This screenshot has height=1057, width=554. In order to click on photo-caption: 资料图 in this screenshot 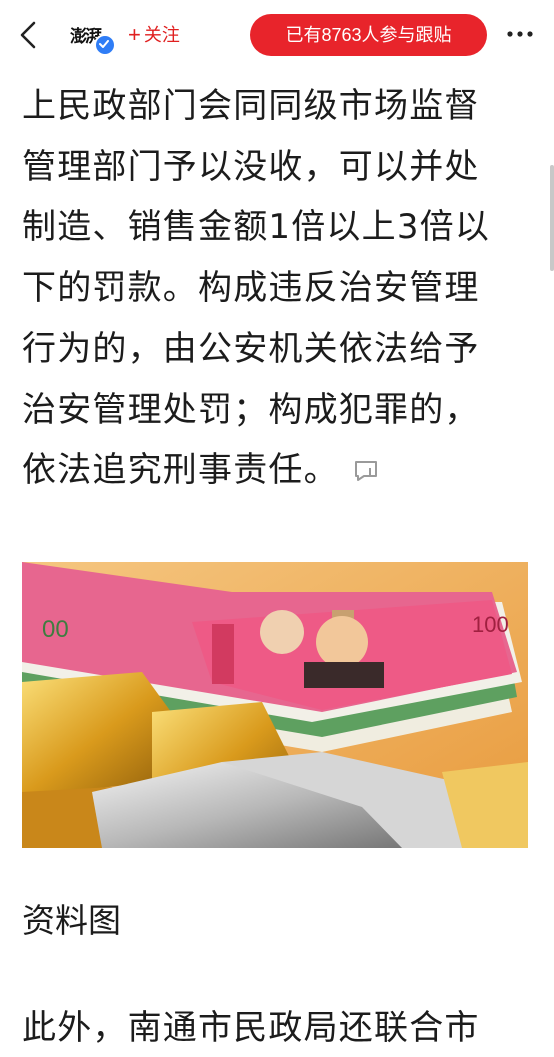, I will do `click(71, 920)`.